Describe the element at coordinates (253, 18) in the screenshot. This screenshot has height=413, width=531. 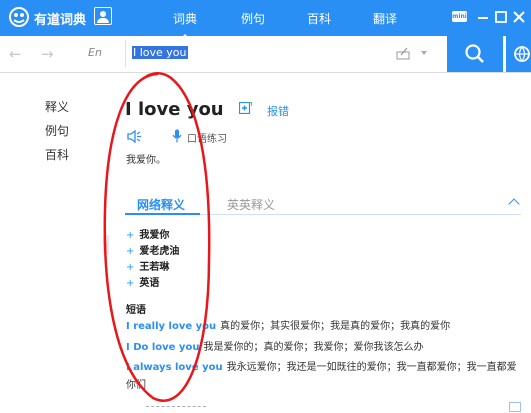
I see `tab-examples: 例句` at that location.